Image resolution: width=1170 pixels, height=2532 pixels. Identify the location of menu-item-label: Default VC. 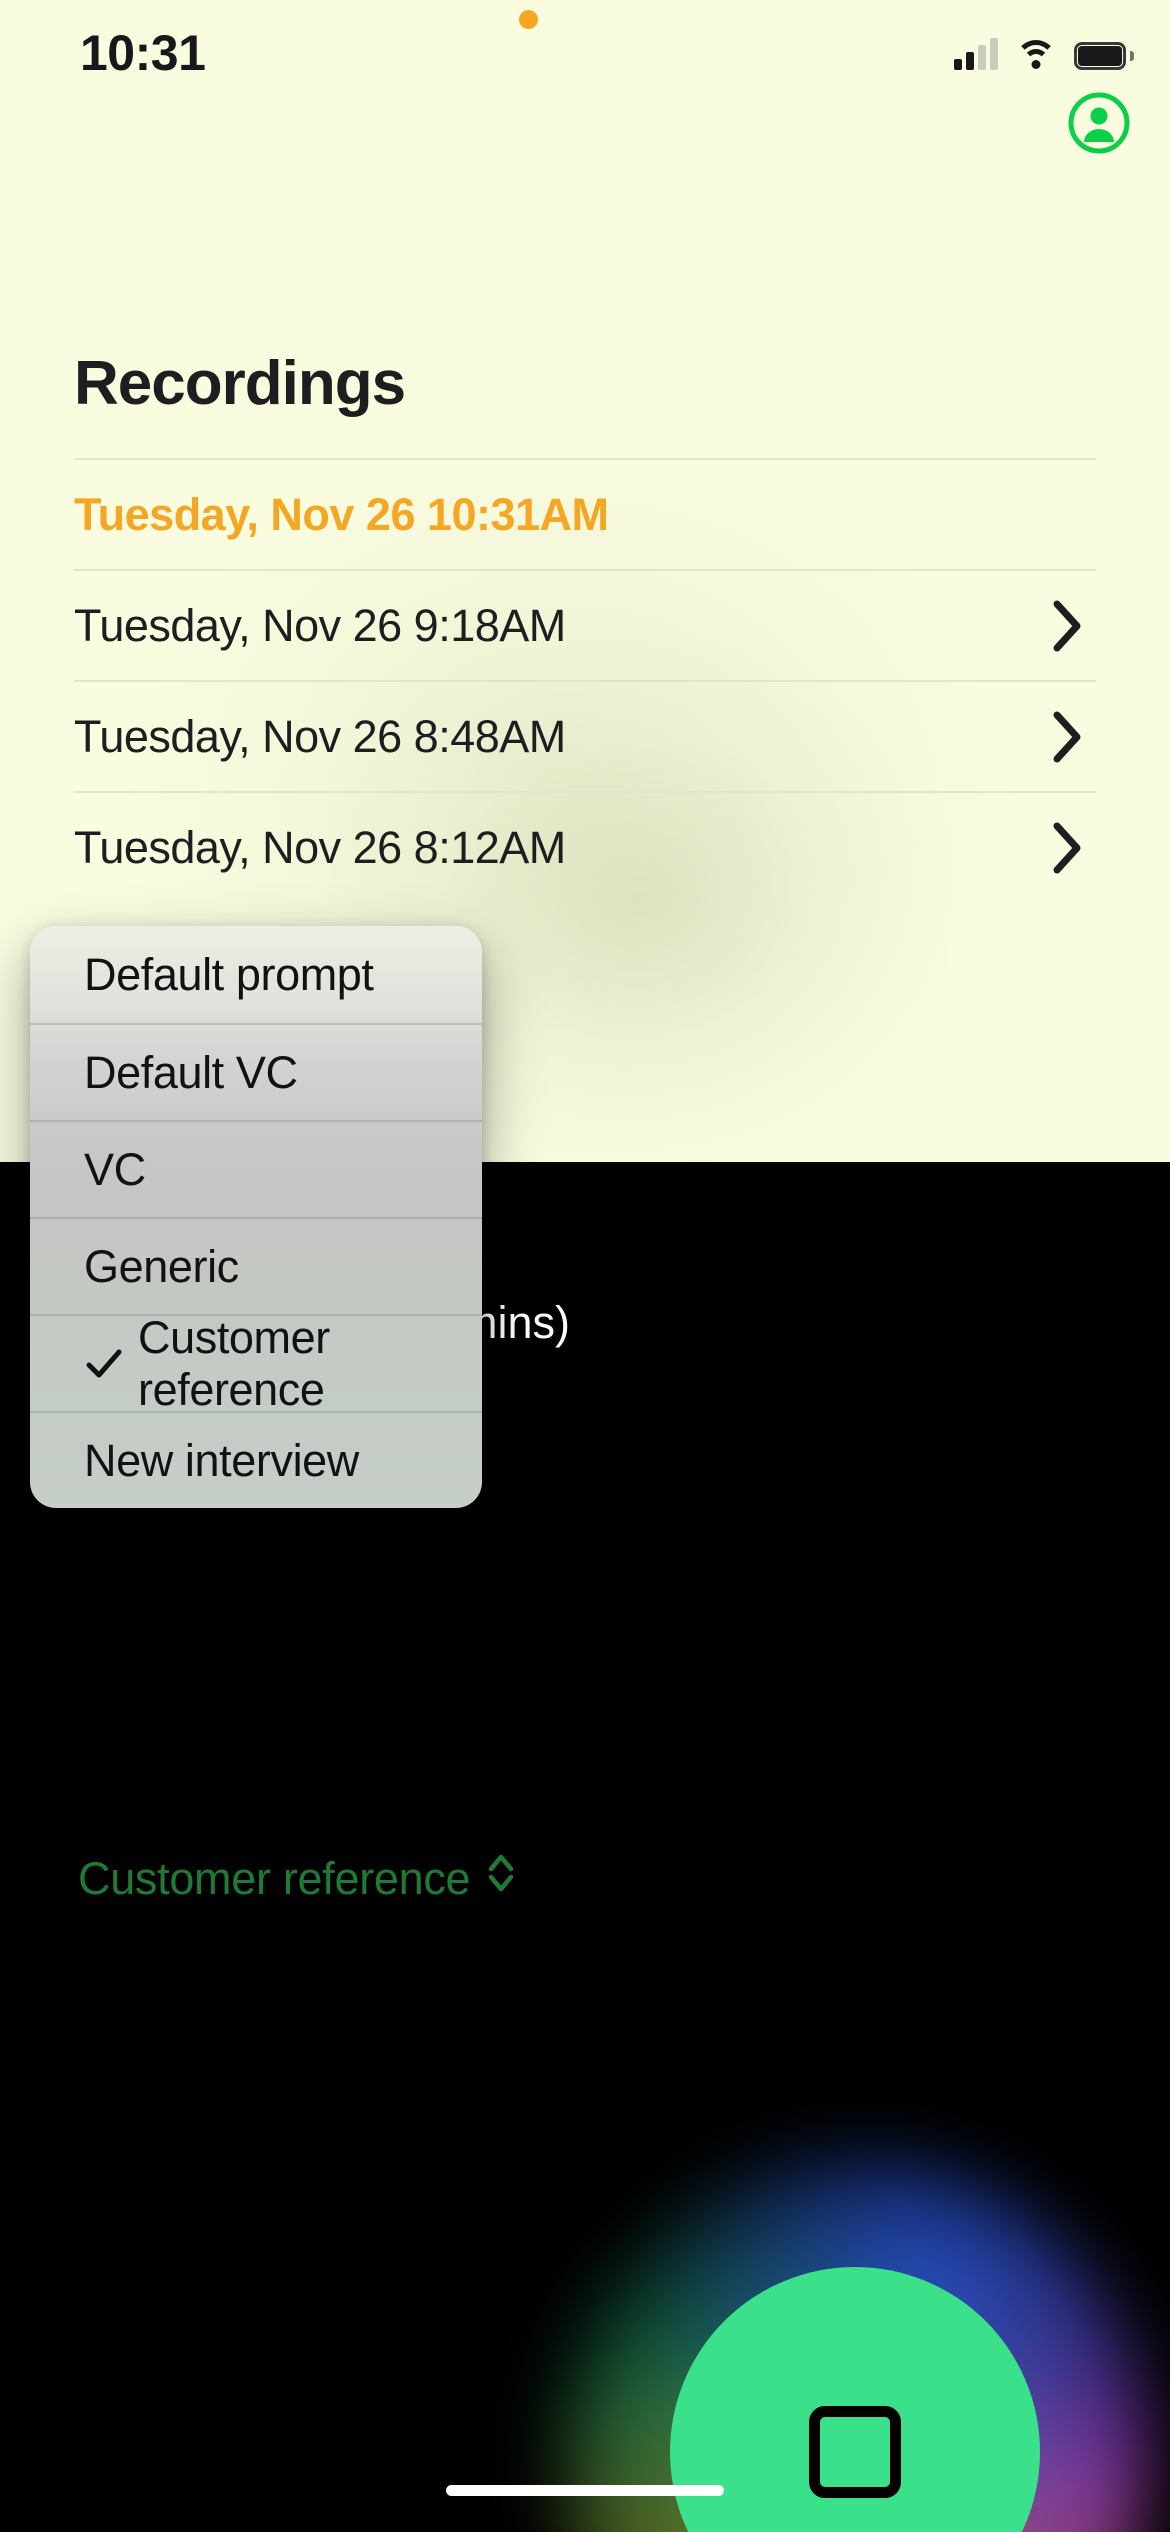
(191, 1072).